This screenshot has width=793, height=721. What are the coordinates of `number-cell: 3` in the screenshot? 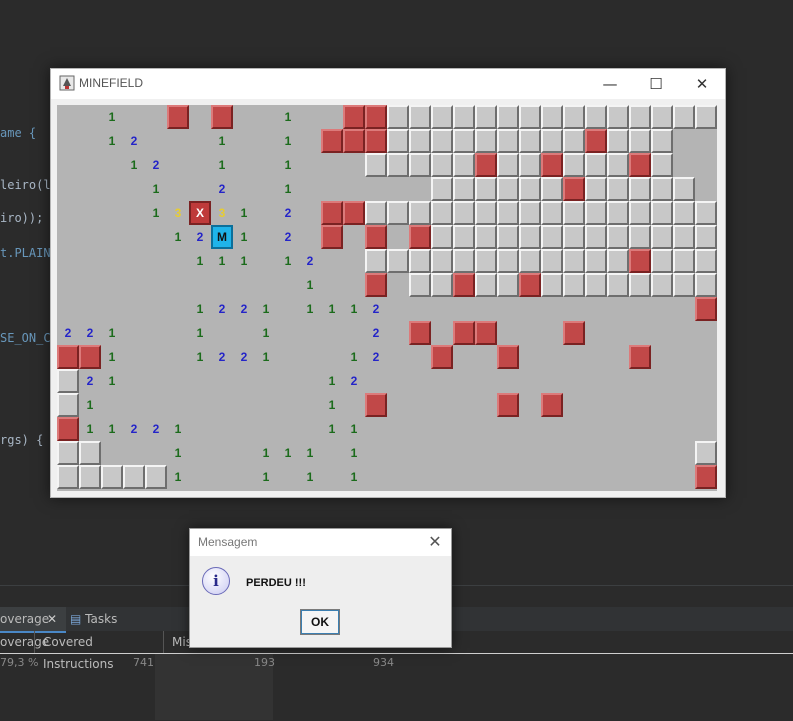 It's located at (222, 213).